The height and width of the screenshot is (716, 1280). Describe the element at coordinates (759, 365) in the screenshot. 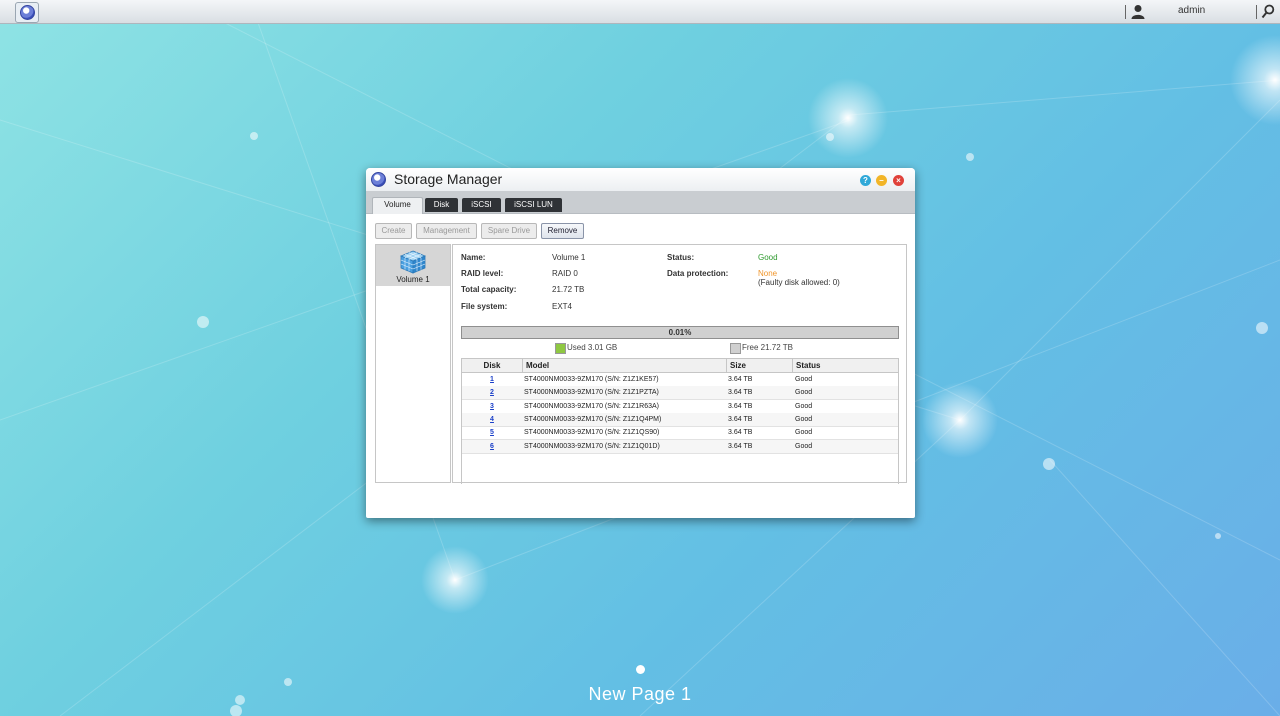

I see `col-size: Size` at that location.